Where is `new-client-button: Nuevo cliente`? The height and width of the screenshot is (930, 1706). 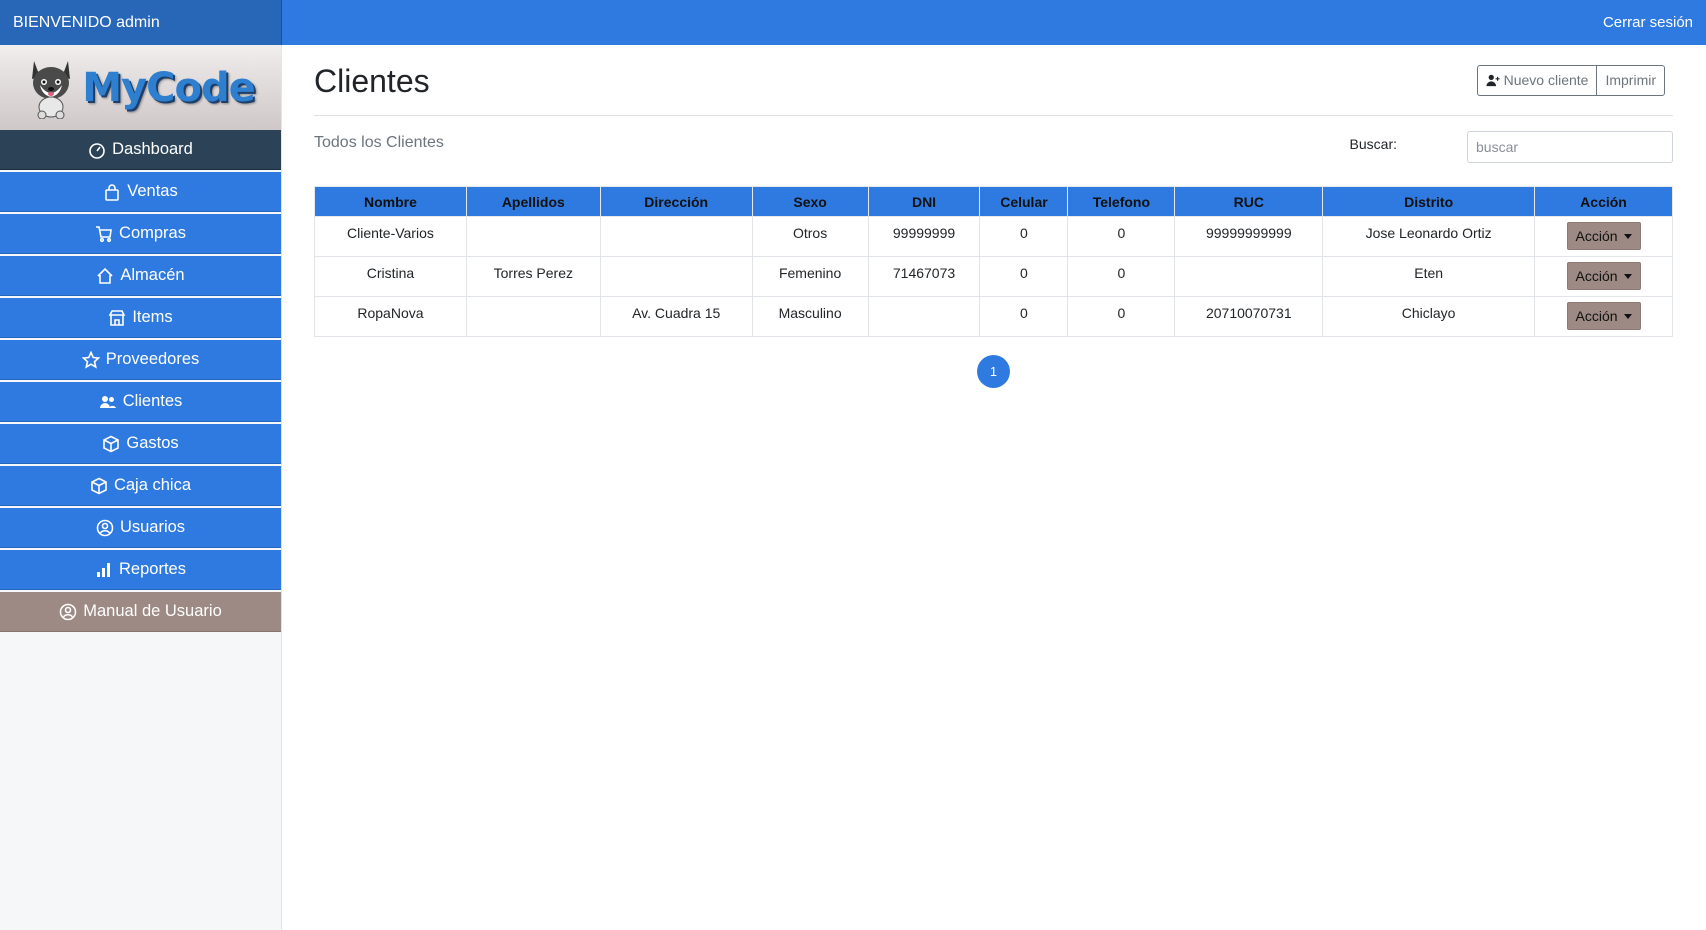
new-client-button: Nuevo cliente is located at coordinates (1536, 80).